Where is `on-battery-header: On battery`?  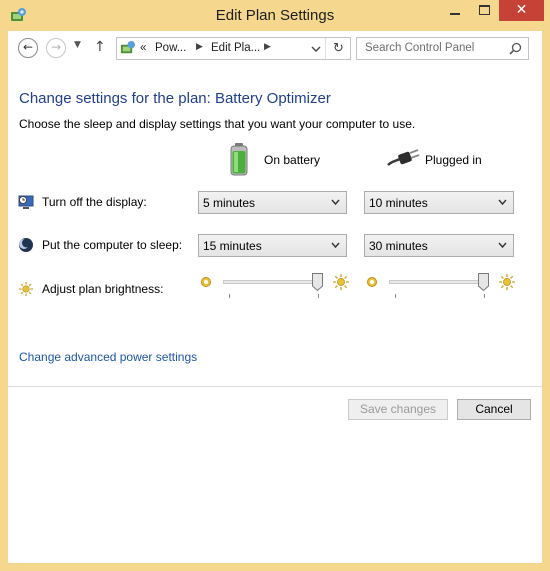 on-battery-header: On battery is located at coordinates (292, 160).